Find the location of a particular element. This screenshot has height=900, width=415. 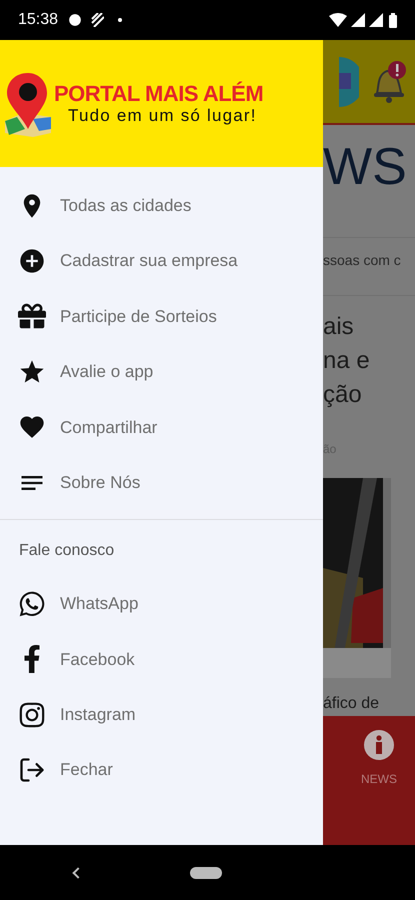

info-icon is located at coordinates (379, 745).